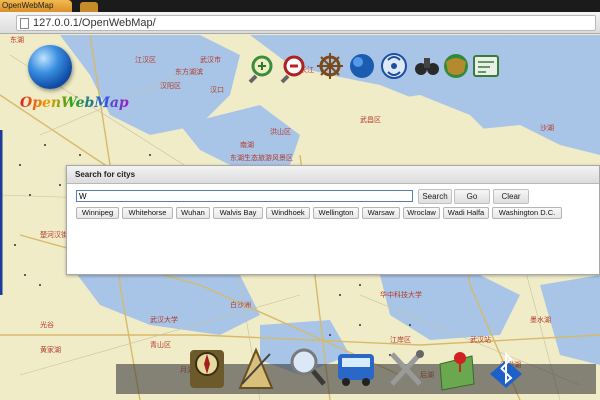  Describe the element at coordinates (306, 23) in the screenshot. I see `url-field: 127.0.0.1/OpenWebMap/` at that location.